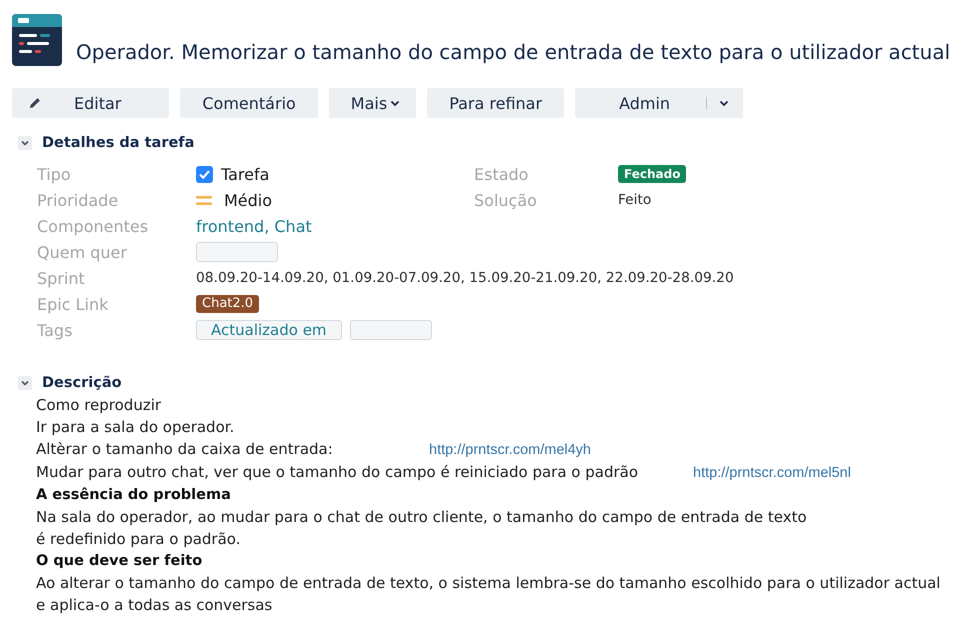 The width and height of the screenshot is (976, 620). Describe the element at coordinates (55, 330) in the screenshot. I see `field-label: Tags` at that location.